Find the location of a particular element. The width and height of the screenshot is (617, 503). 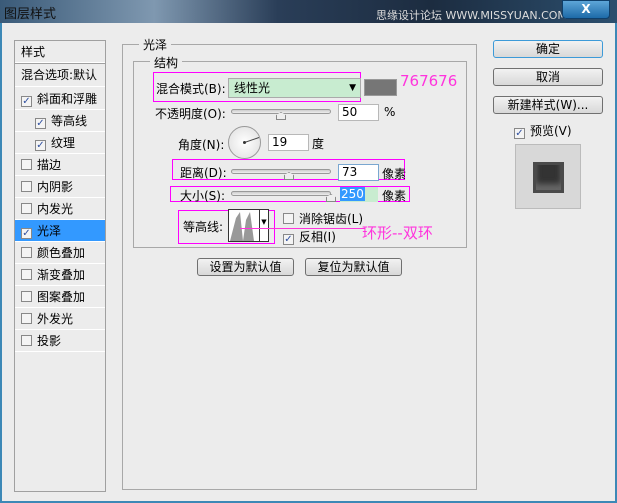

invert-label: 反相(I) is located at coordinates (317, 237).